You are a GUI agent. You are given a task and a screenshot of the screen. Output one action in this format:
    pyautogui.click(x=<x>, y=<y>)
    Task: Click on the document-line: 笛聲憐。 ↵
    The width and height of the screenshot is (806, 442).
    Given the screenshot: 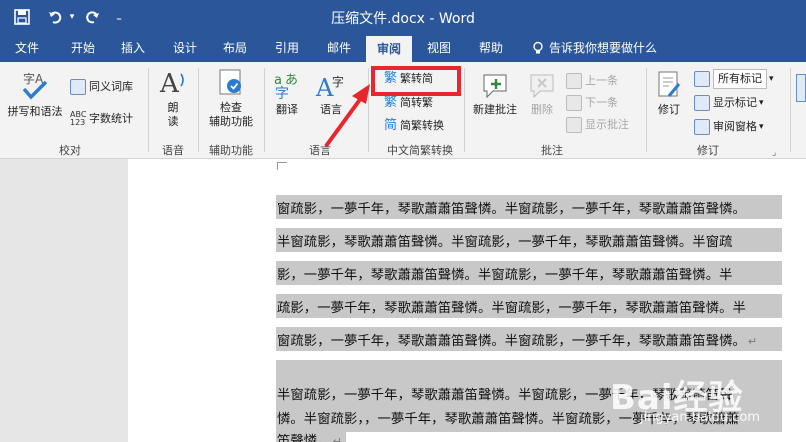 What is the action you would take?
    pyautogui.click(x=309, y=436)
    